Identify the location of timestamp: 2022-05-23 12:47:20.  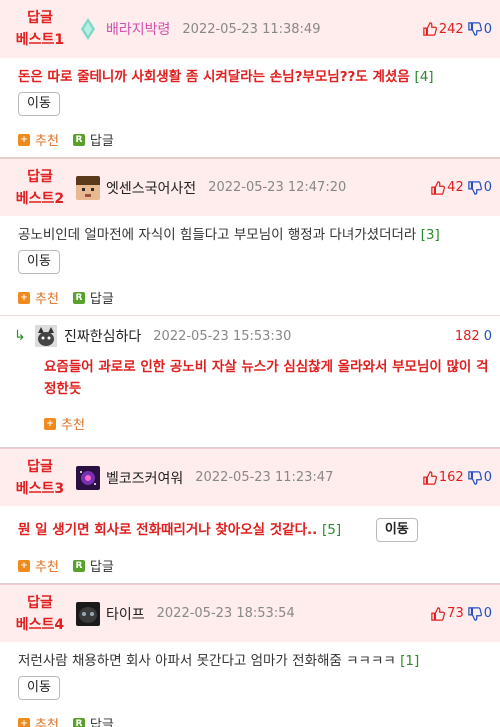
(277, 187).